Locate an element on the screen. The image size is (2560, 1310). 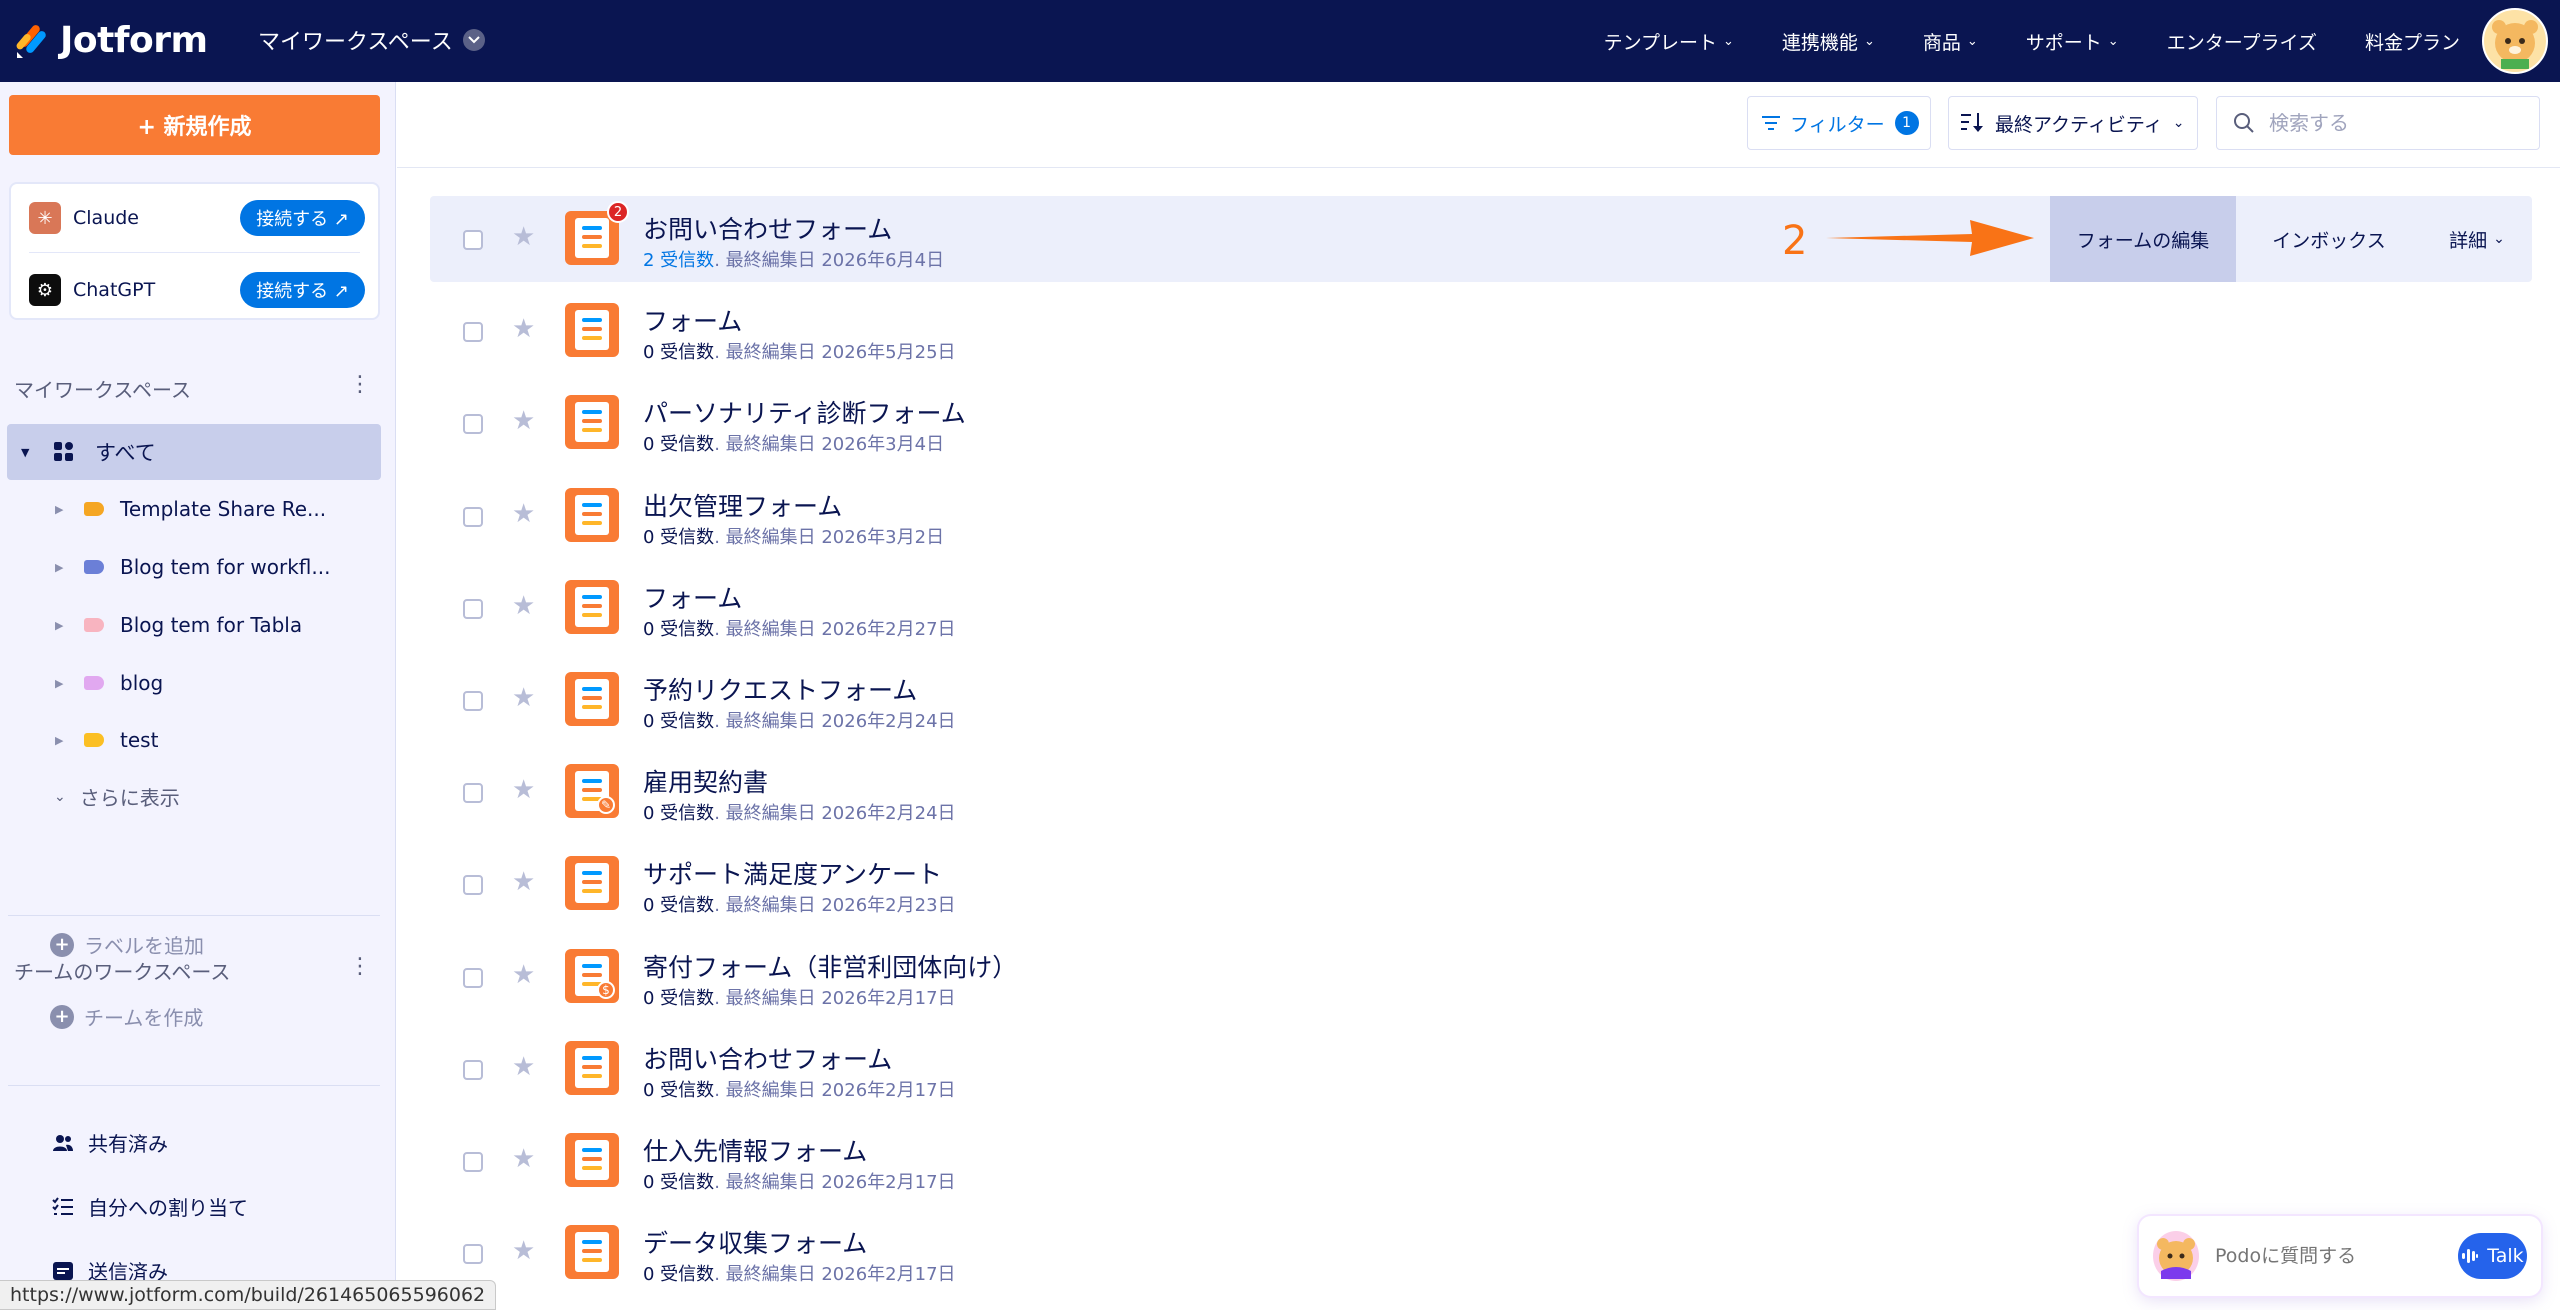
form-title: 仕入先情報フォーム is located at coordinates (755, 1150).